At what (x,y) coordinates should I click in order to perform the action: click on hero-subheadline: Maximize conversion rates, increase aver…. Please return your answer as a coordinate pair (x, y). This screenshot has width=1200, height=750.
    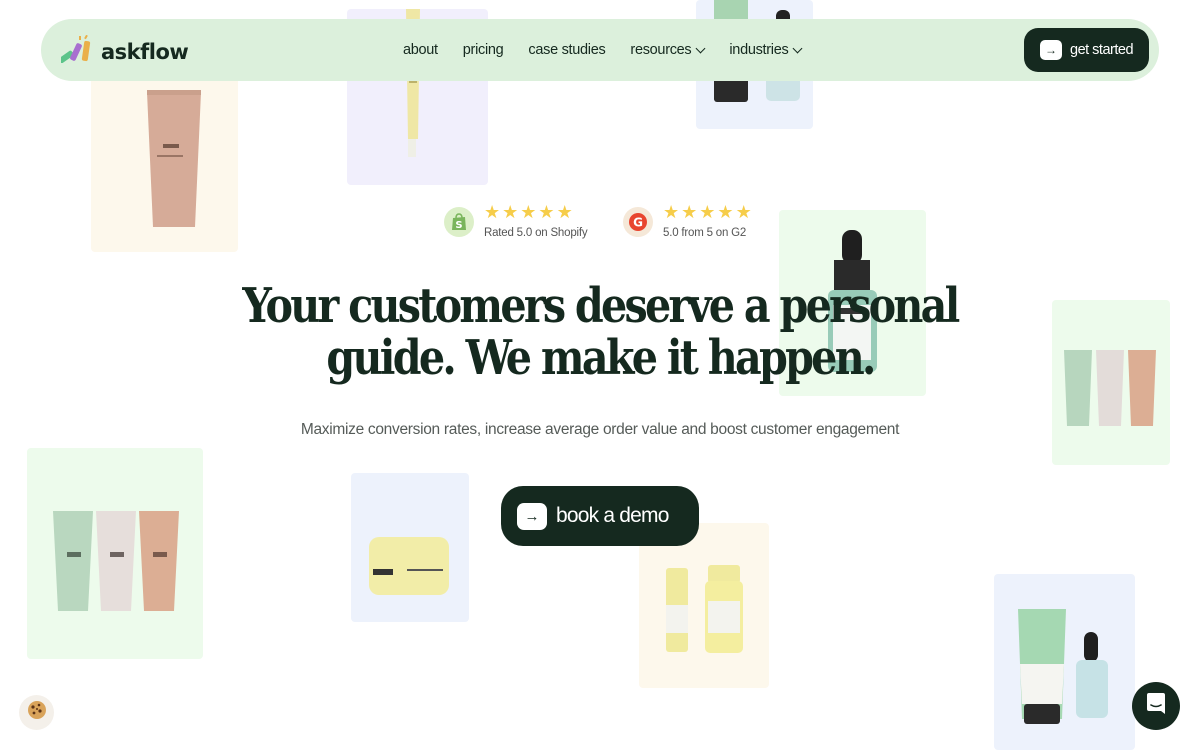
    Looking at the image, I should click on (600, 429).